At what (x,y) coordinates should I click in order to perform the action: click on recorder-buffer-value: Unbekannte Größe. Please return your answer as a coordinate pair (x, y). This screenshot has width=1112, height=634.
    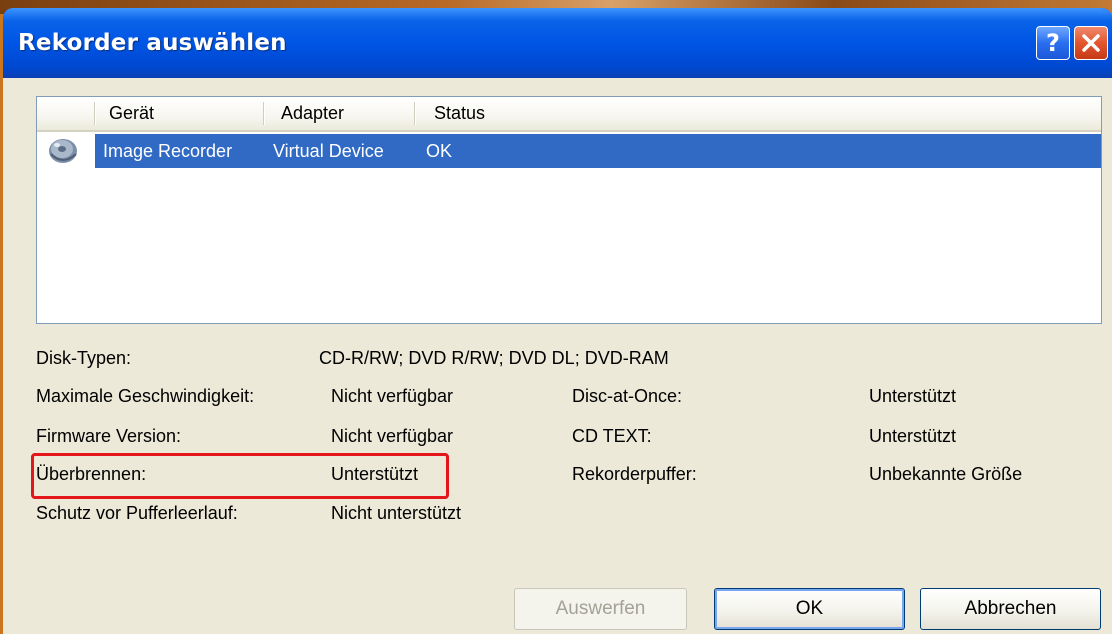
    Looking at the image, I should click on (946, 474).